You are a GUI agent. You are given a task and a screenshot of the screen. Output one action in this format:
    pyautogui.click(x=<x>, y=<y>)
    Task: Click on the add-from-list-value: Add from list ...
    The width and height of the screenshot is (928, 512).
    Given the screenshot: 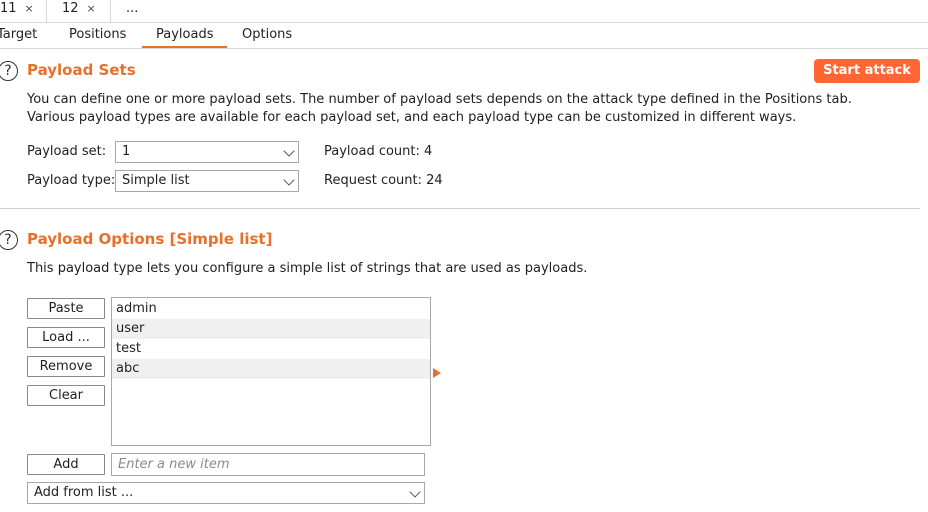 What is the action you would take?
    pyautogui.click(x=84, y=492)
    